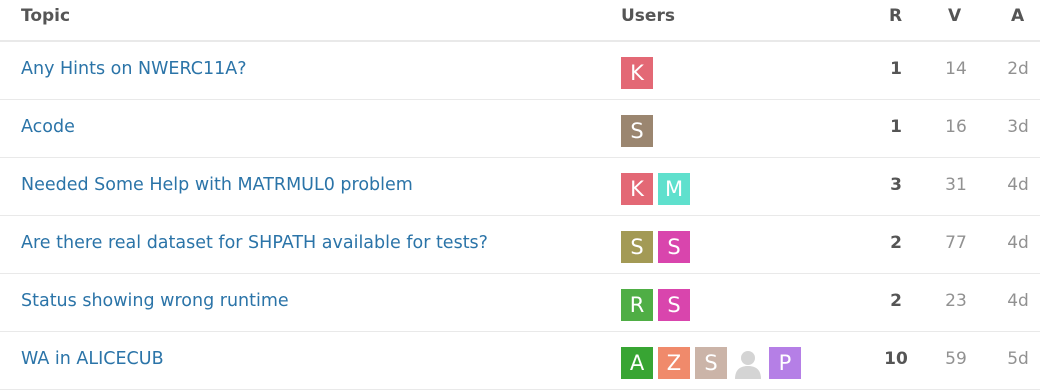 The image size is (1040, 390). What do you see at coordinates (133, 69) in the screenshot?
I see `topic-title-link: Any Hints on NWERC11A?` at bounding box center [133, 69].